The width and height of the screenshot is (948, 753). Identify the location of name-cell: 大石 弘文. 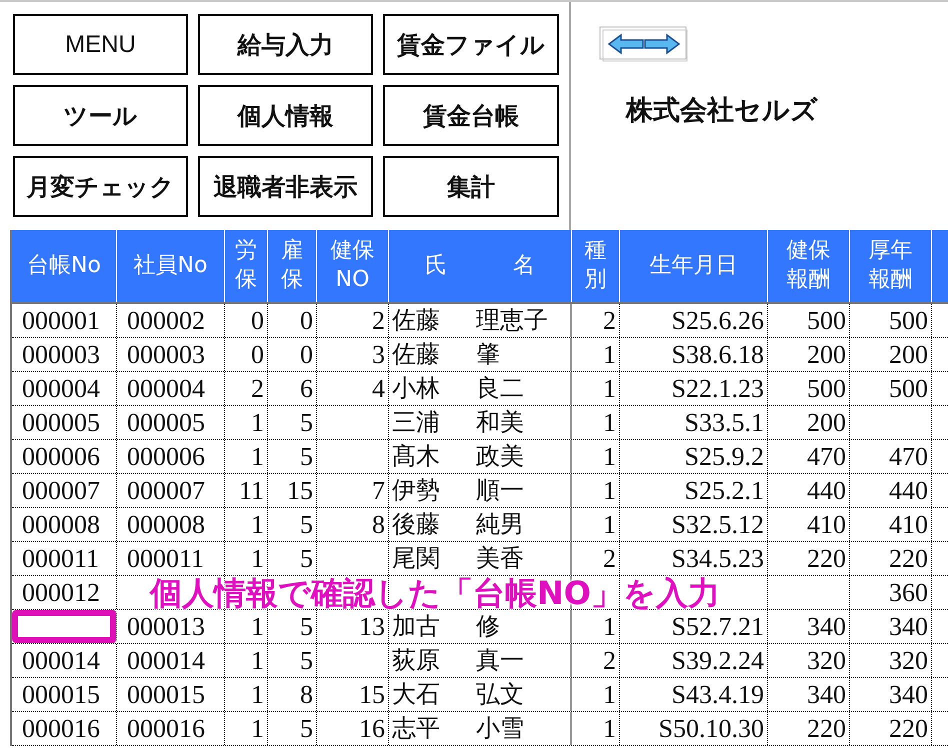
(480, 694).